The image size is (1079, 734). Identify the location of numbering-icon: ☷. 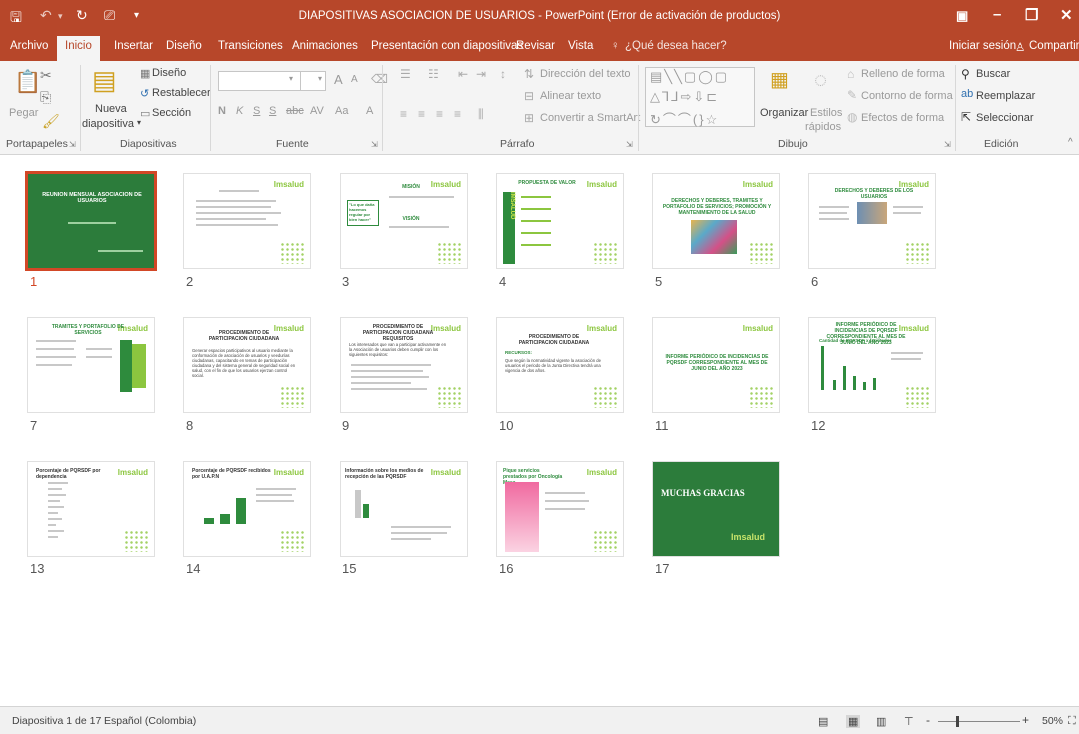
(433, 74).